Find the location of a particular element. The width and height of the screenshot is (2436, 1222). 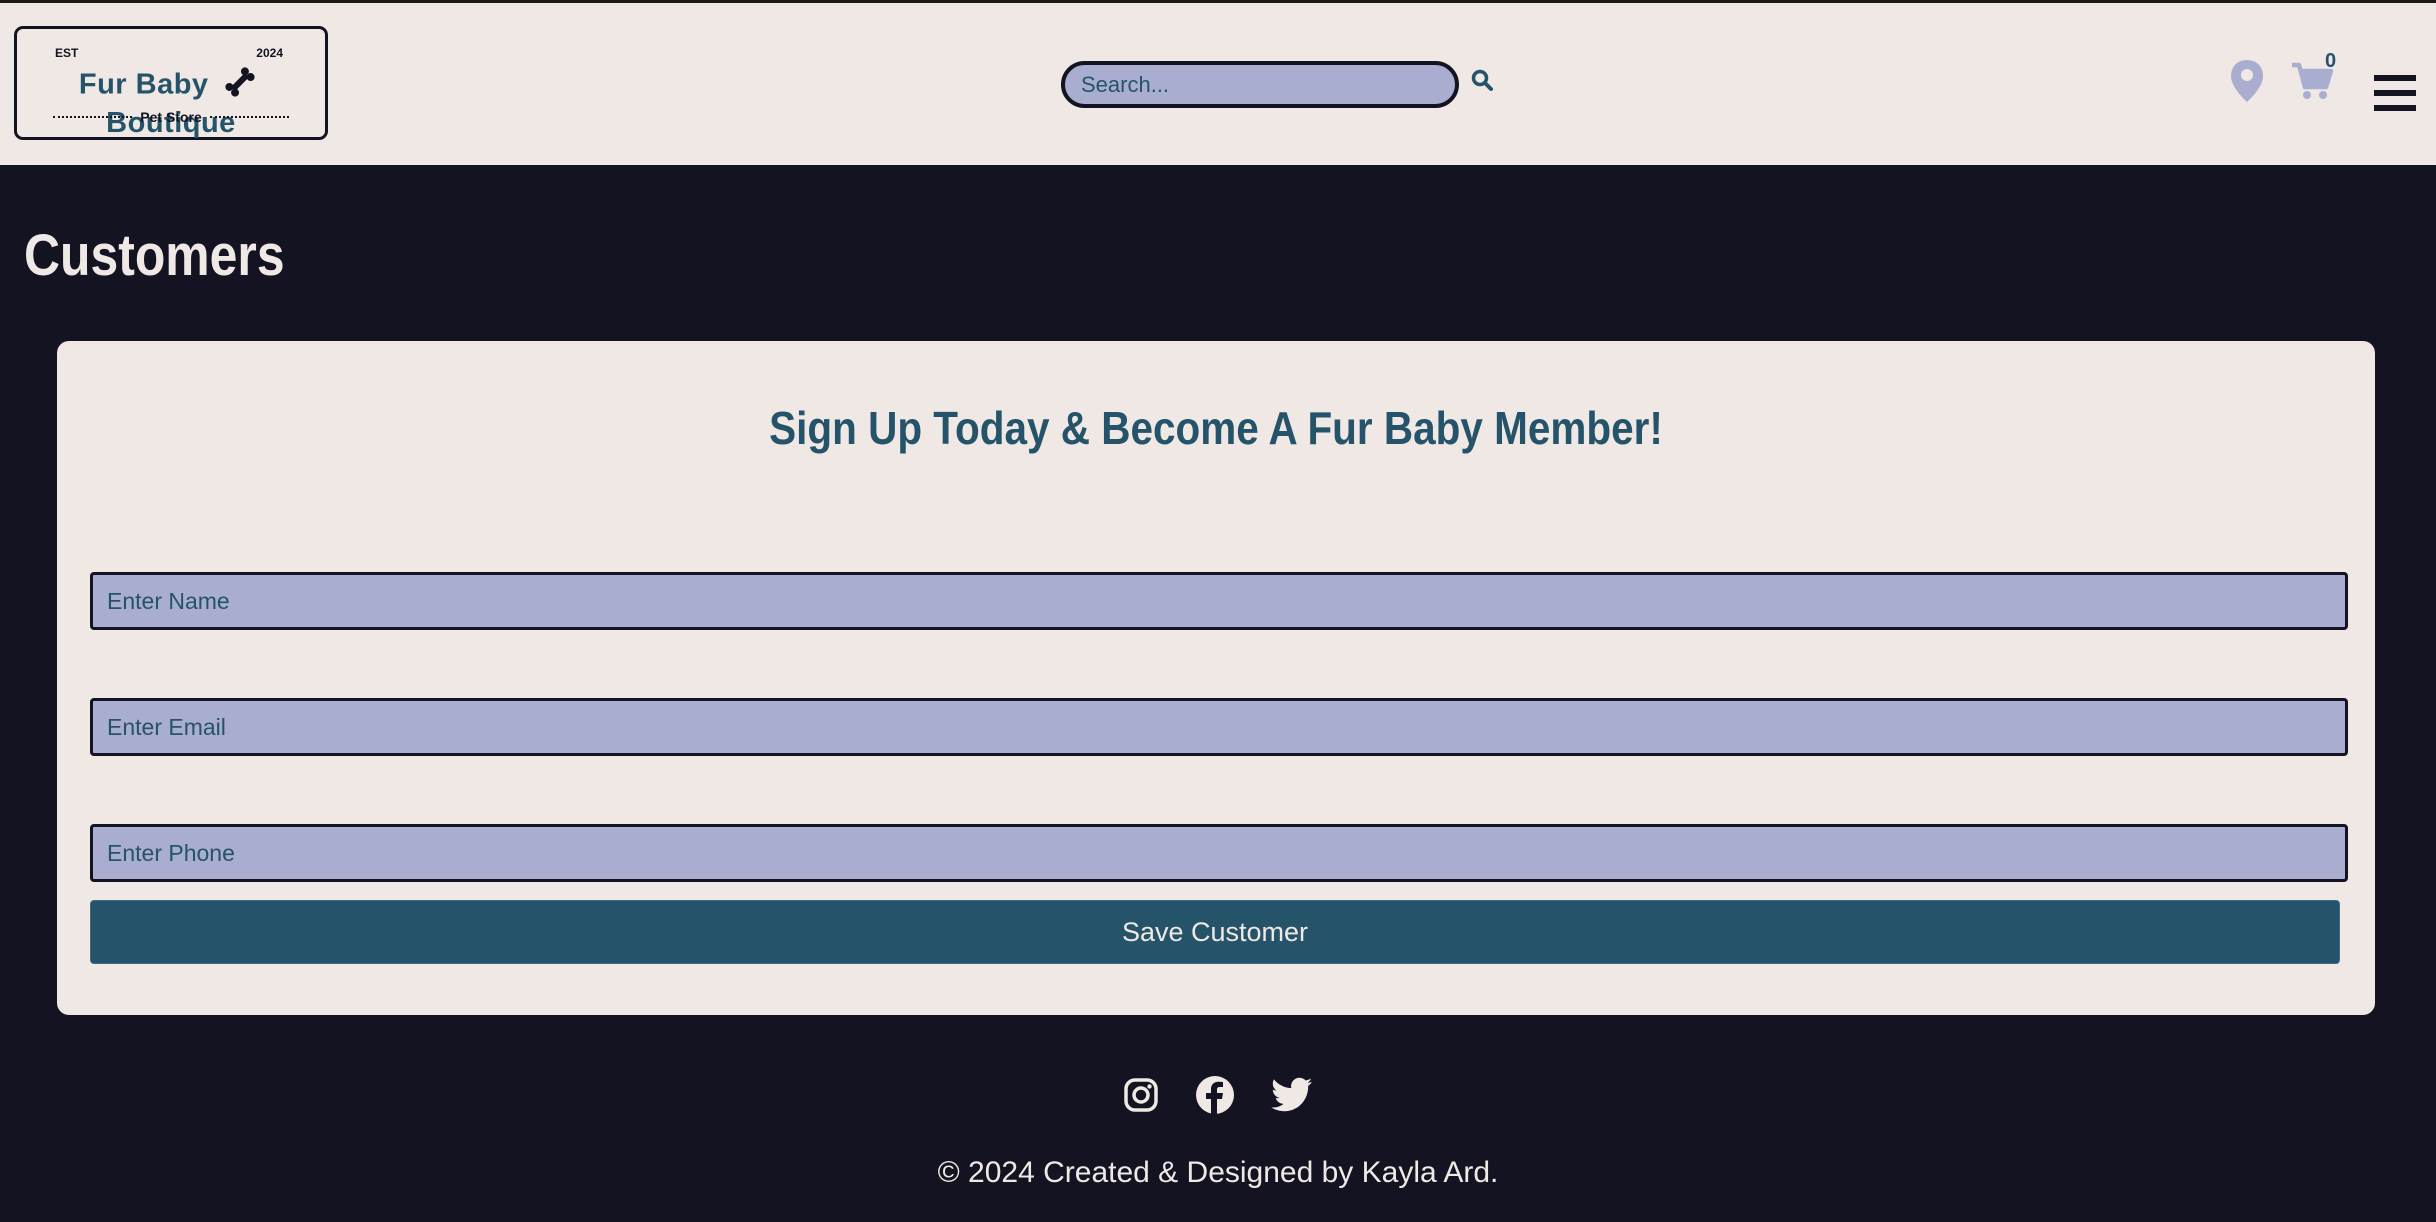

facebook-icon is located at coordinates (1215, 1097).